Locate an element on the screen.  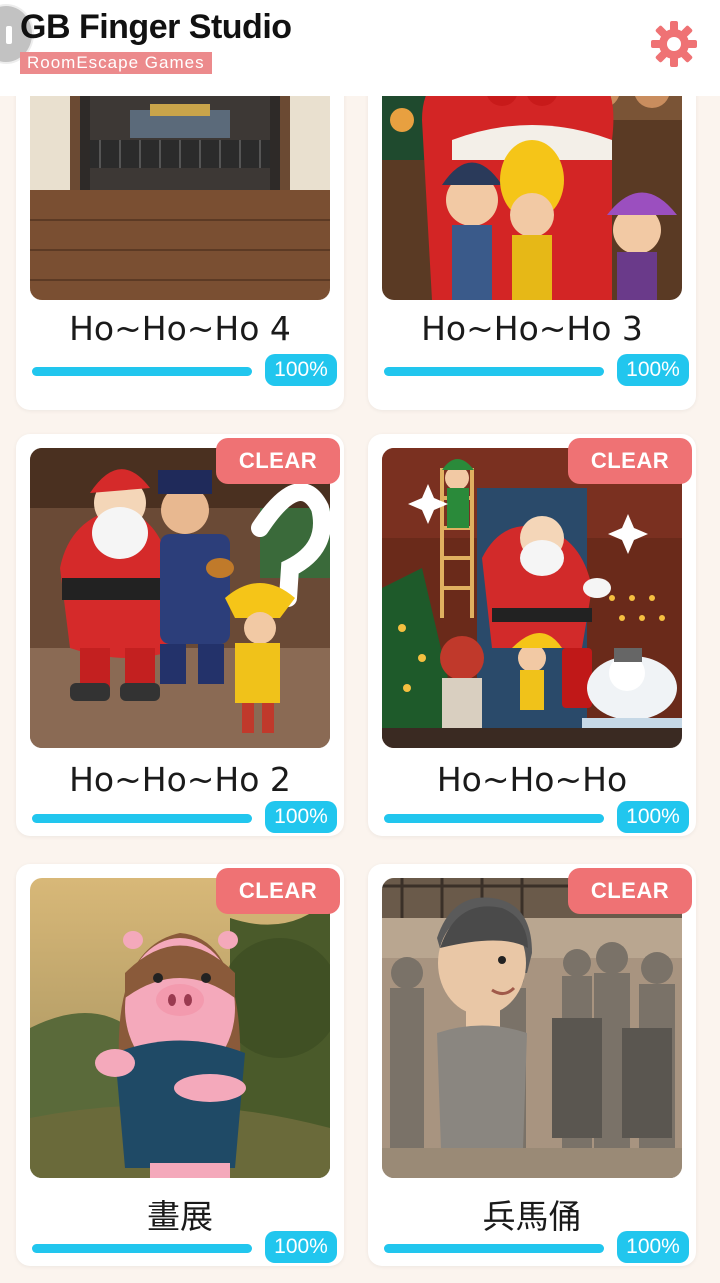
game-card-hohoho-2: CLEAR Ho~Ho~Ho 2 100% is located at coordinates (180, 635).